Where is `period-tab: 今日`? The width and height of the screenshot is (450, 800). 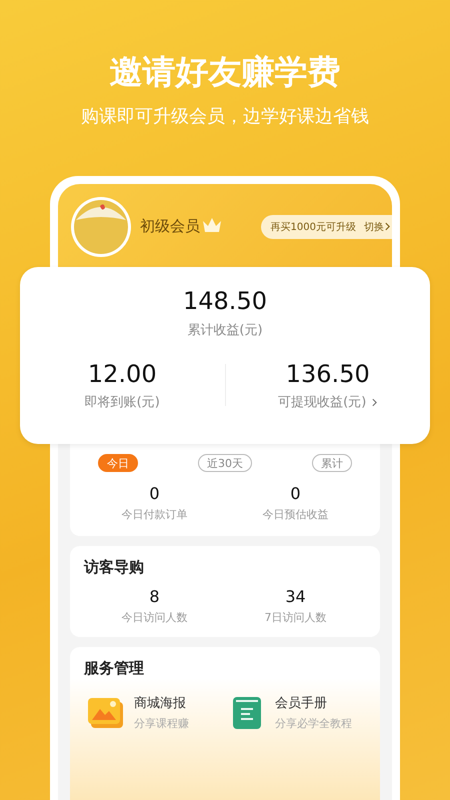
period-tab: 今日 is located at coordinates (118, 463).